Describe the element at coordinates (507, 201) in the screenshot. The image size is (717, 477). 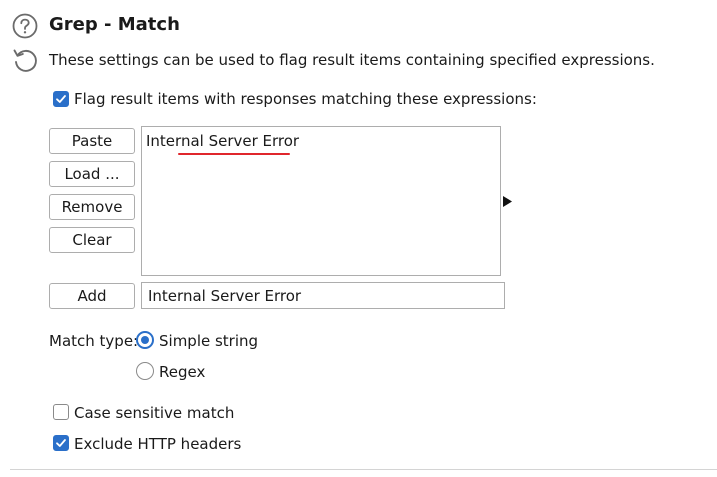
I see `expand-arrow-icon` at that location.